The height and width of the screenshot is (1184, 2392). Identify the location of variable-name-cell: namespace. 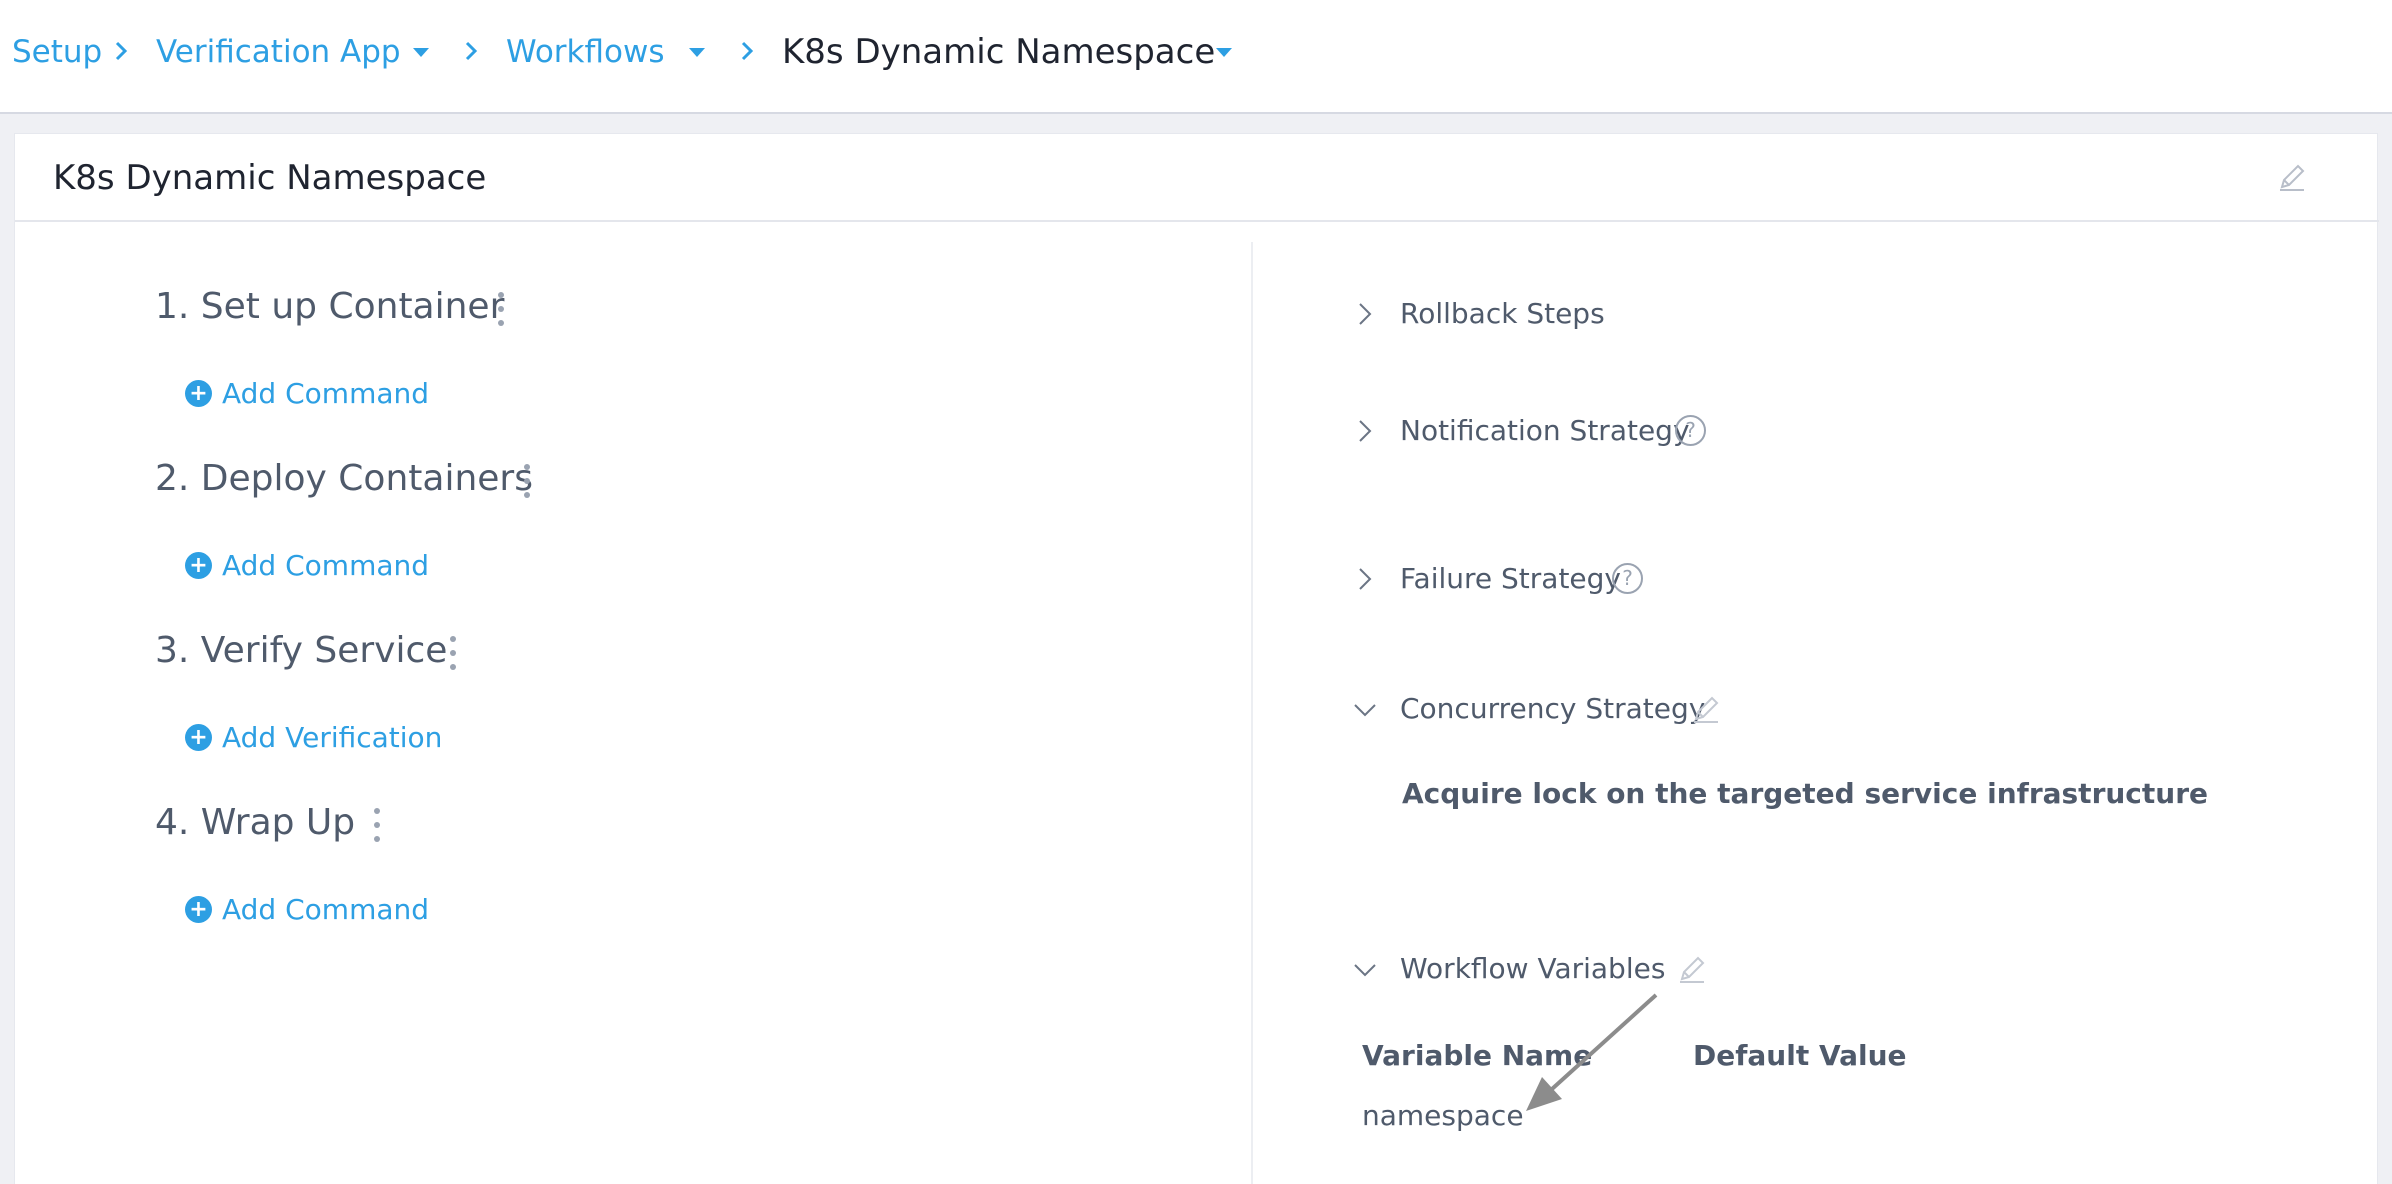
(1443, 1115).